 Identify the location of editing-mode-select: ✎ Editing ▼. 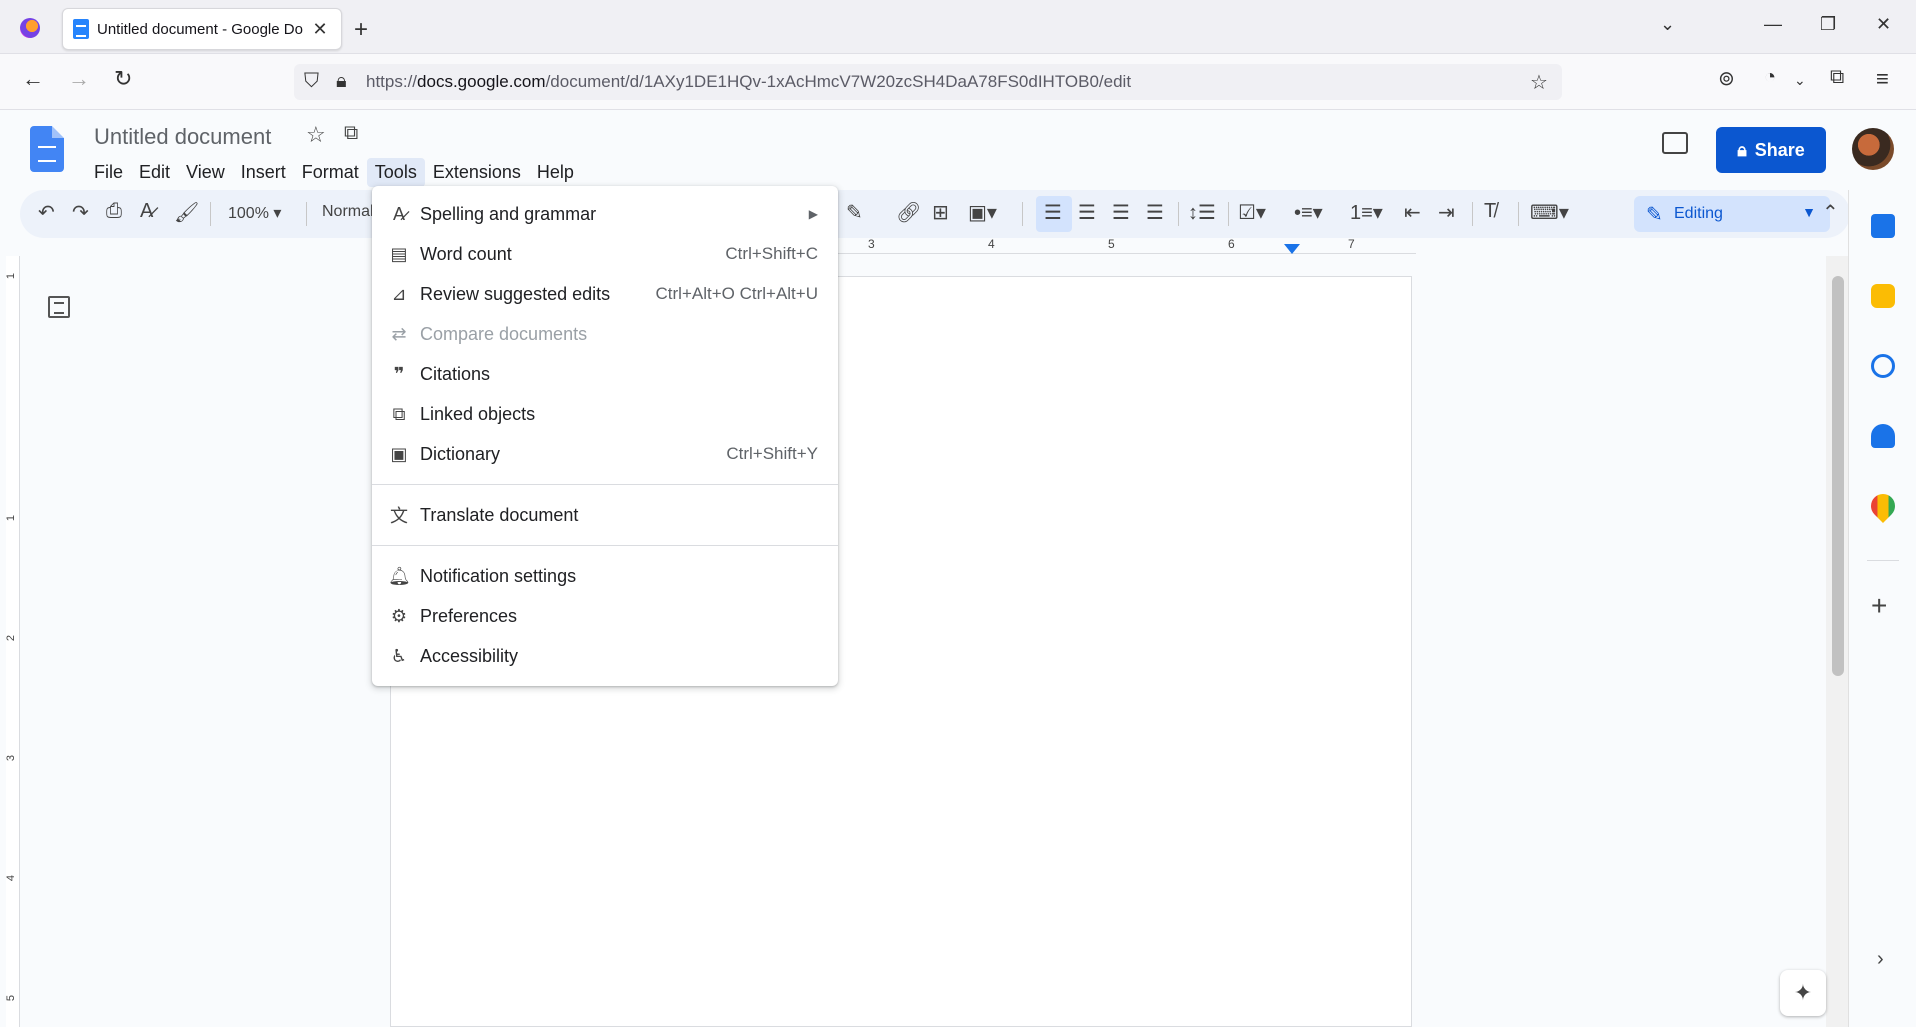
(1732, 214).